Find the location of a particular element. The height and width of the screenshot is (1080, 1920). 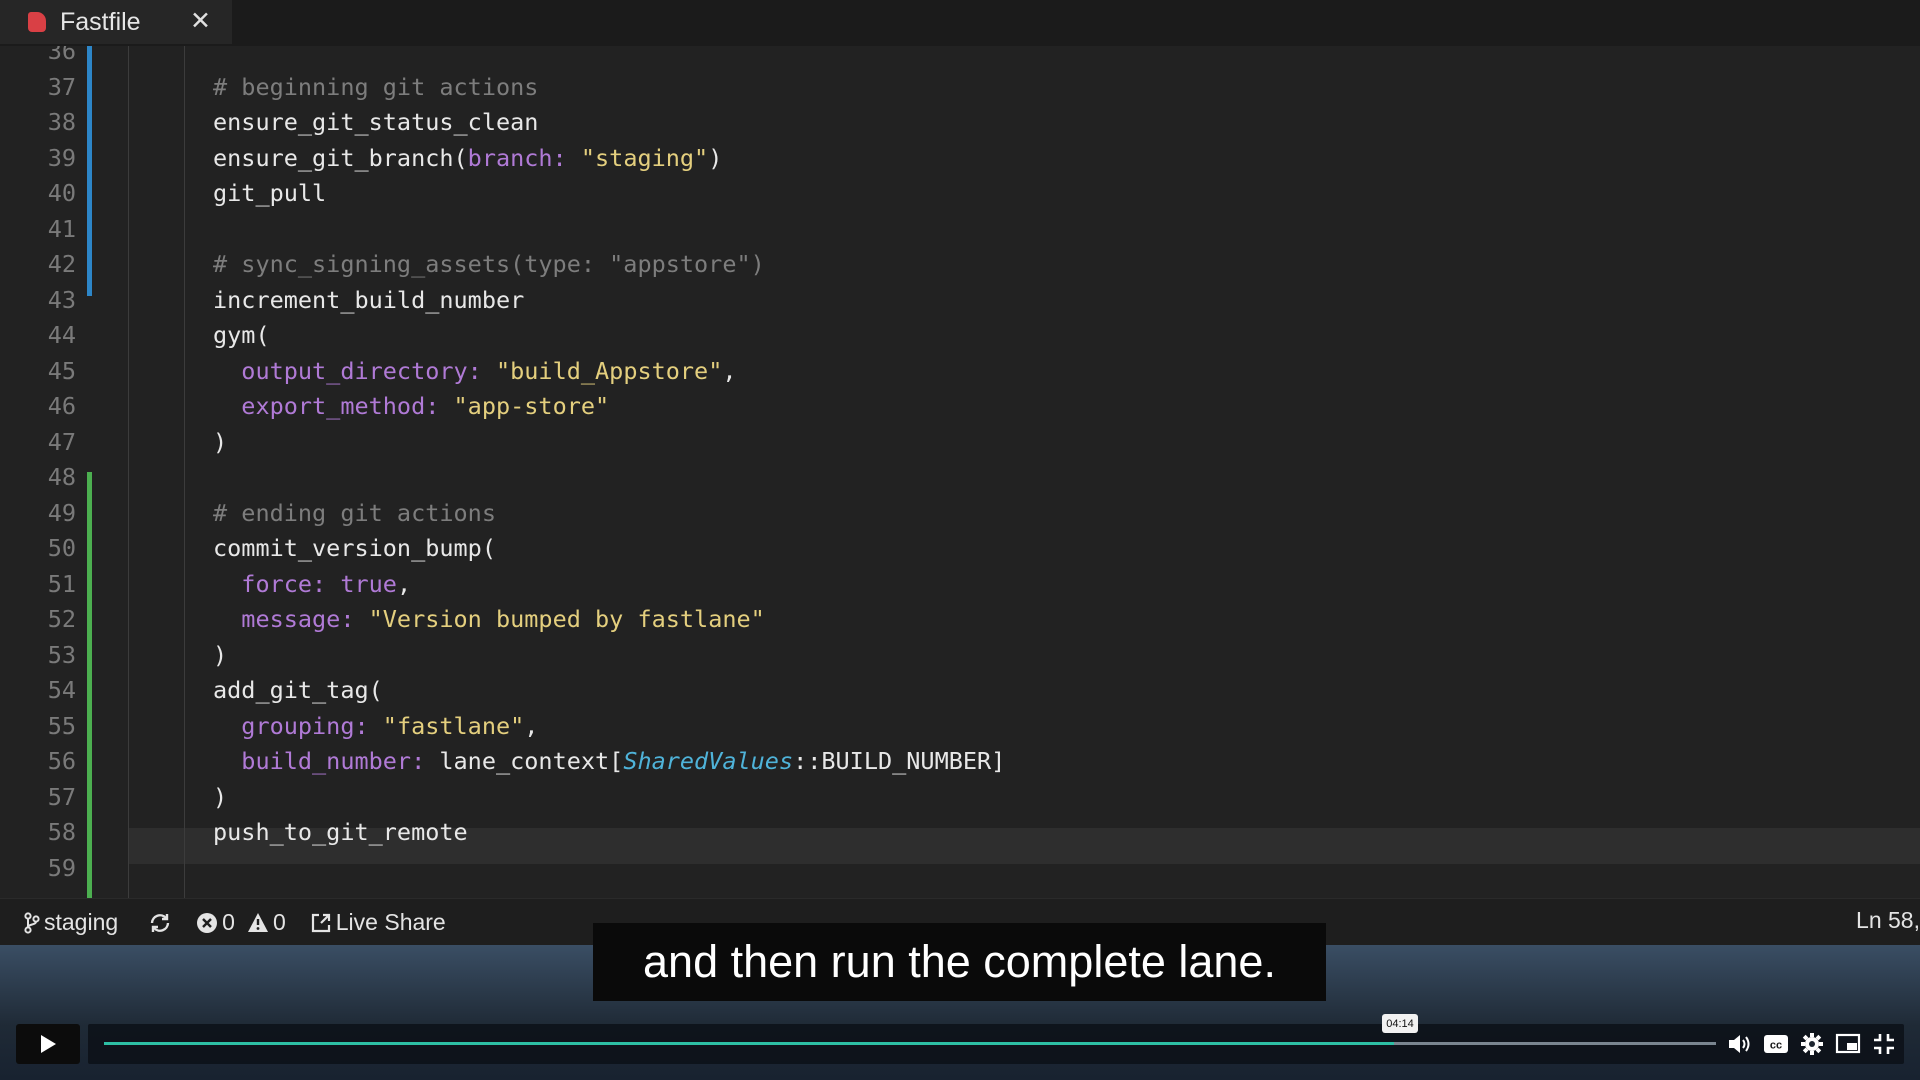

code-line: 45 output_directory: "build_Appstore", is located at coordinates (960, 372).